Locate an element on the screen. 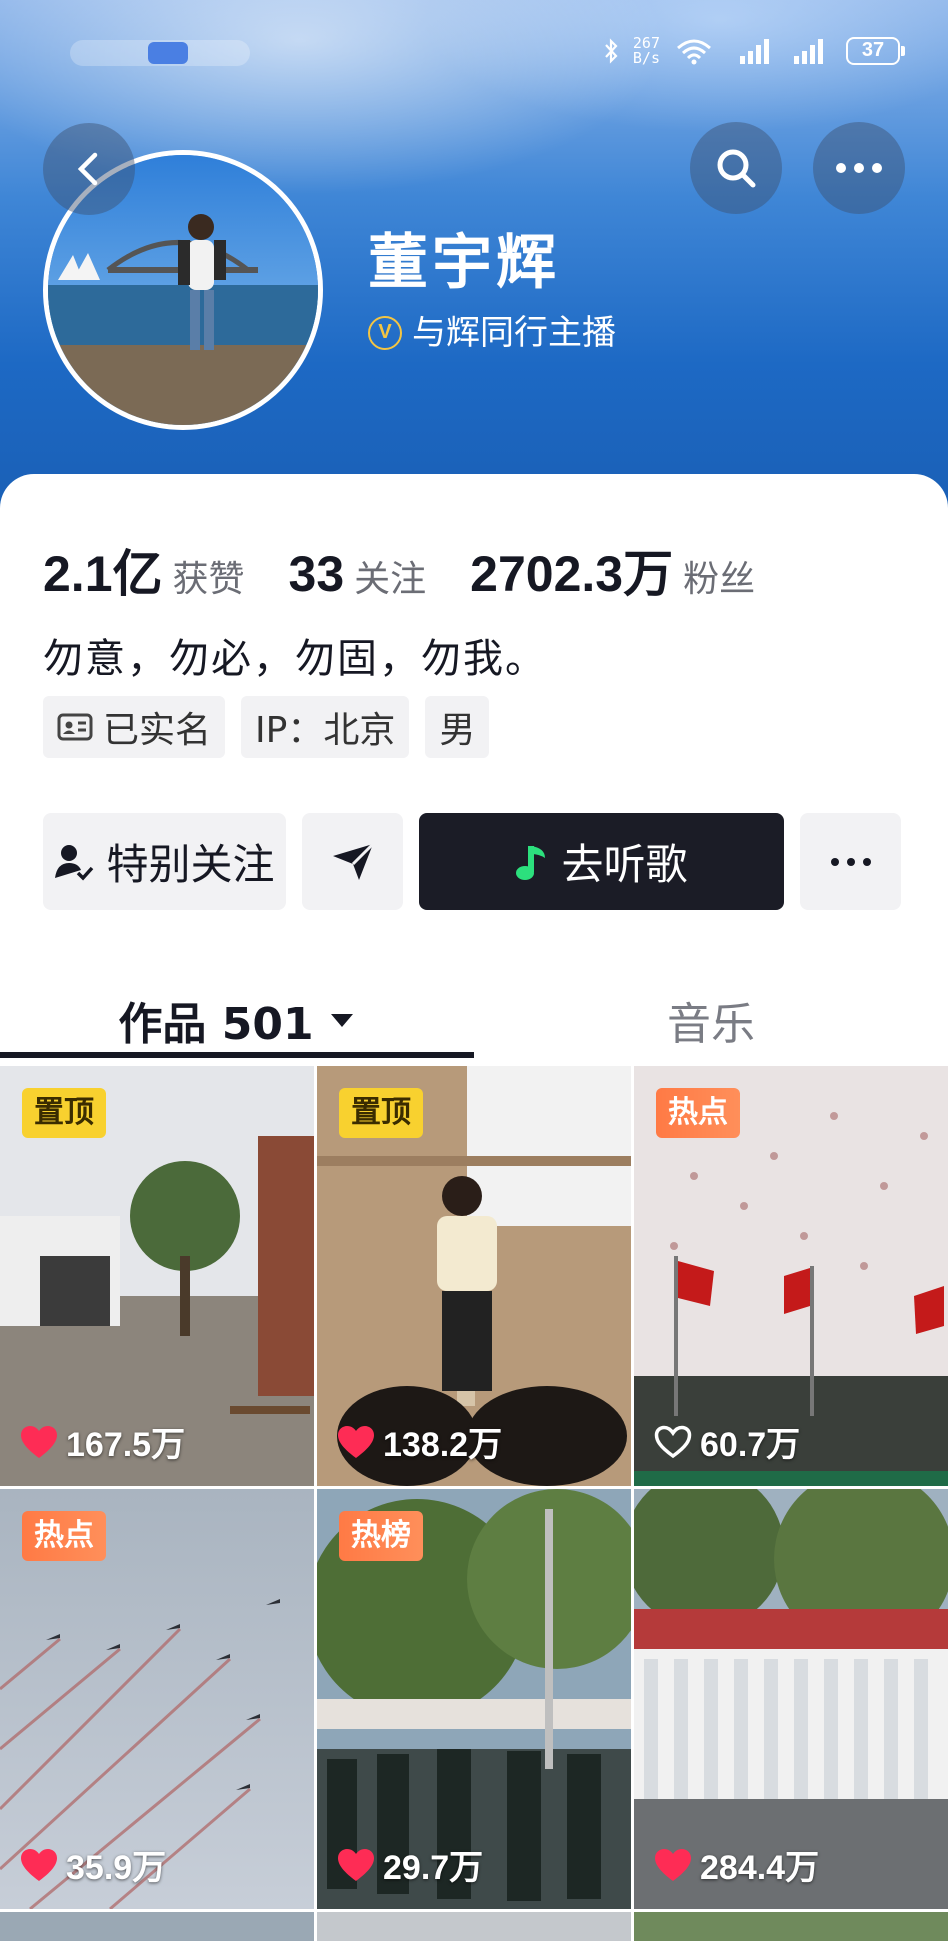  status-bar: 267 B/s 37 is located at coordinates (474, 55).